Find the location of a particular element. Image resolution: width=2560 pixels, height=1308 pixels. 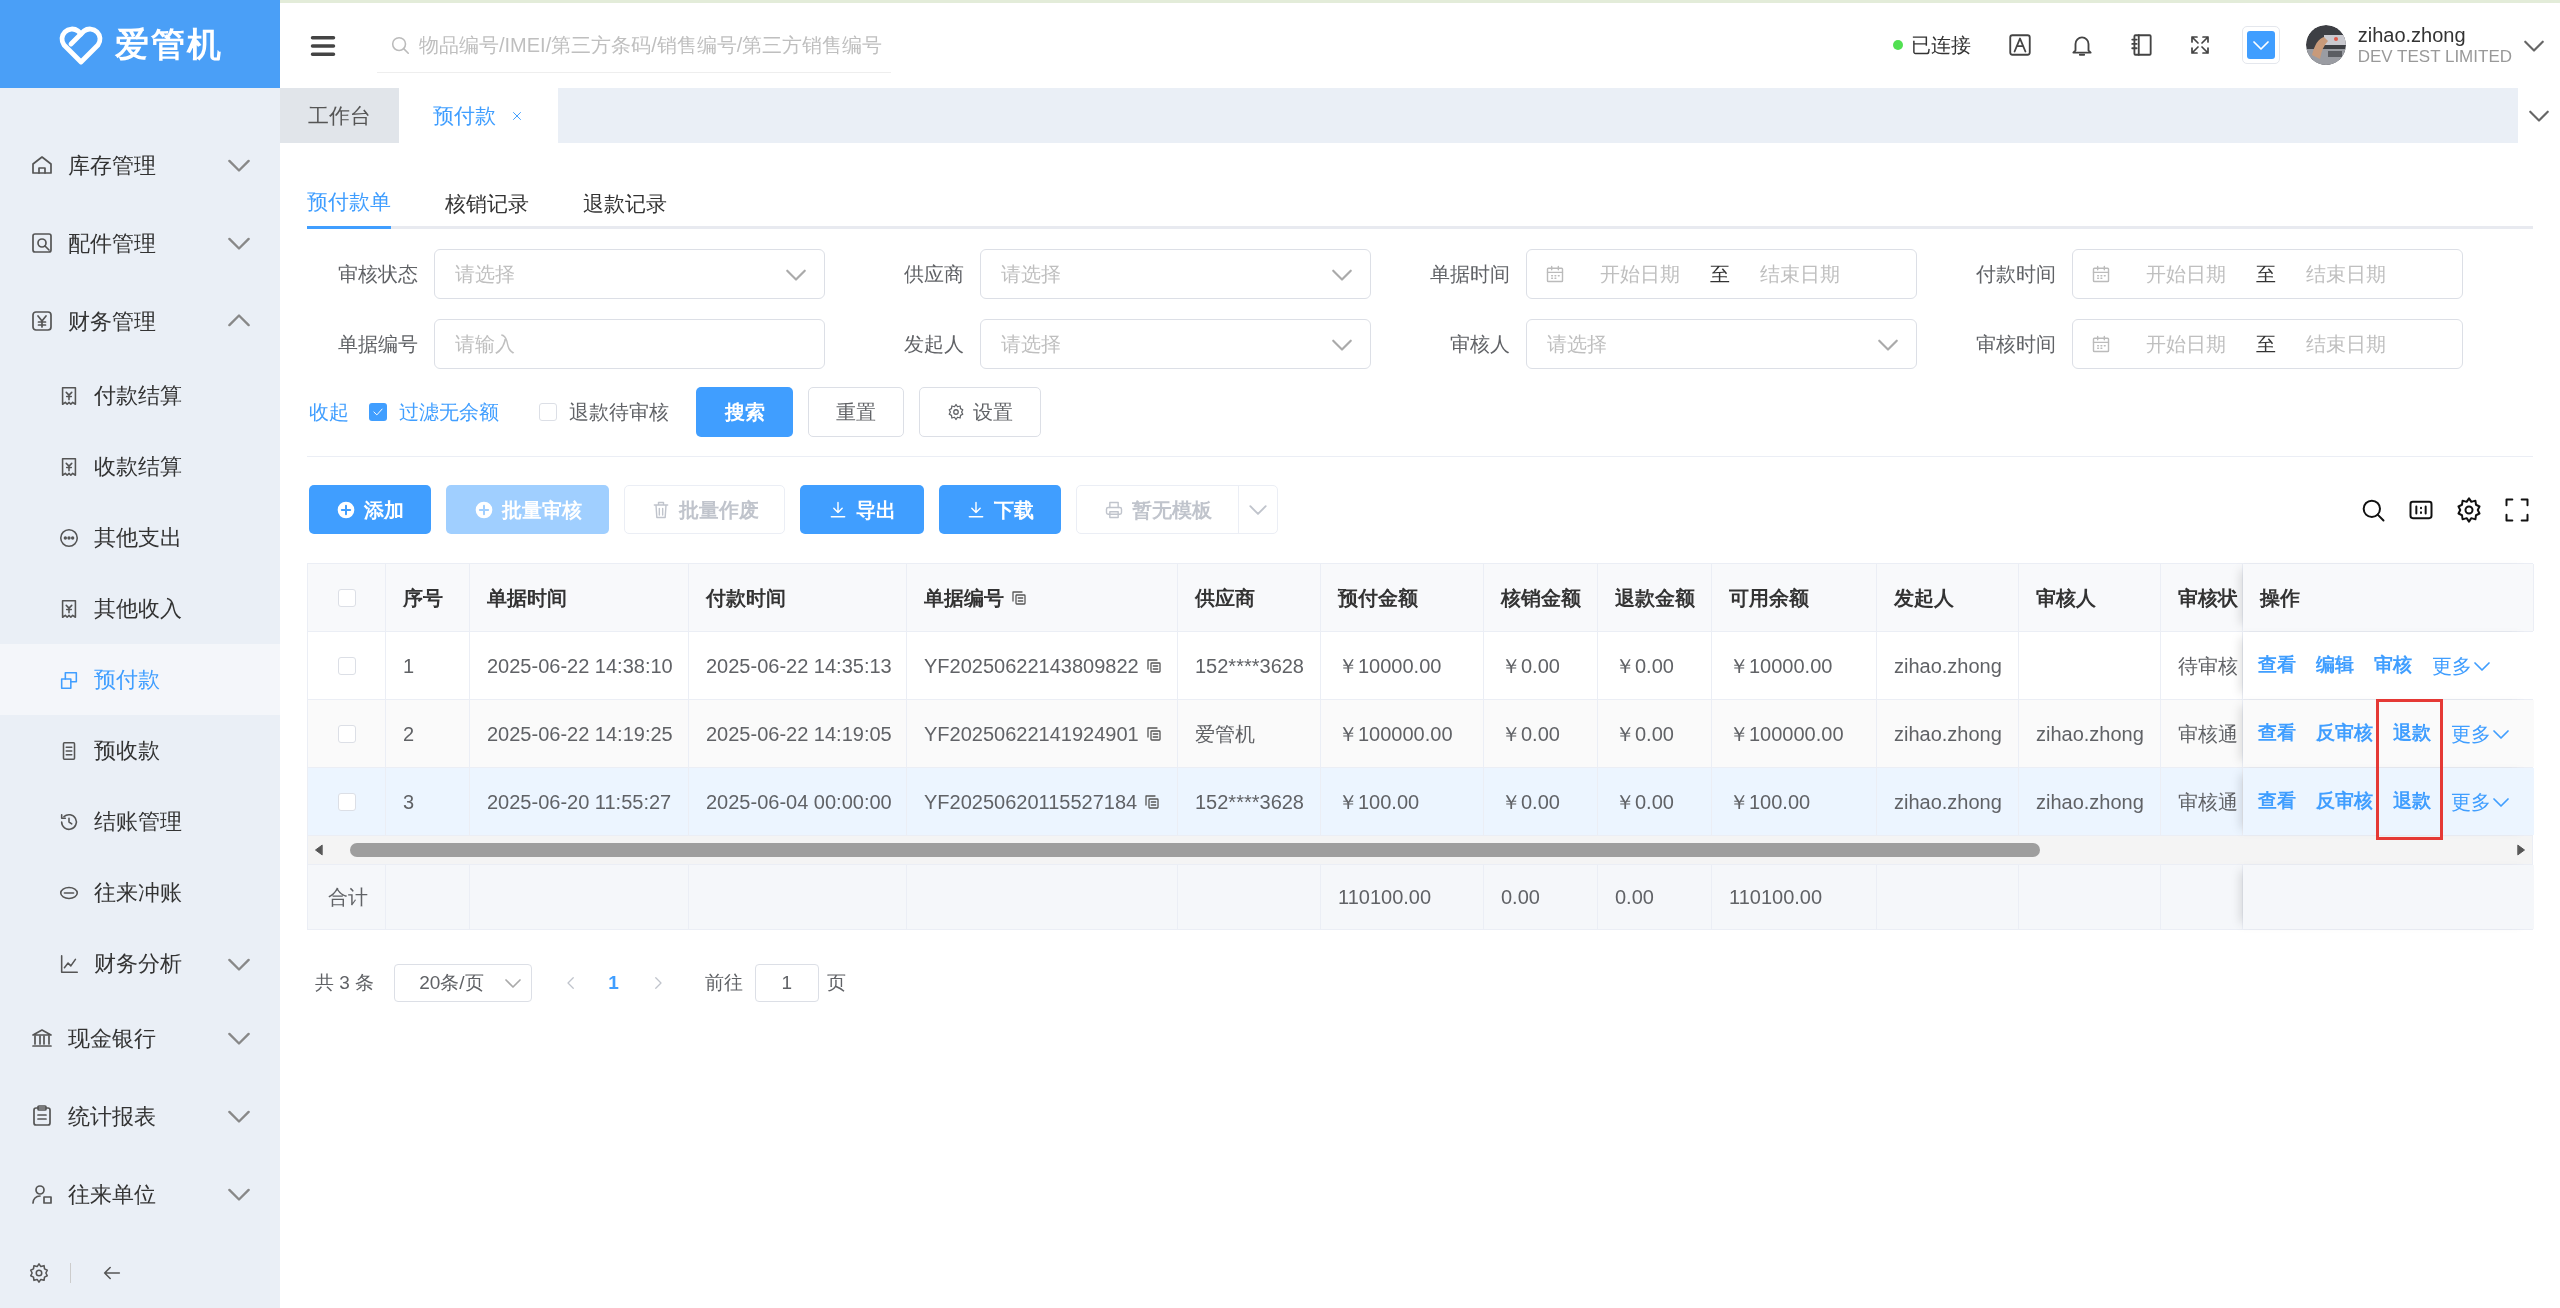

sidebar-item: 结账管理 is located at coordinates (140, 821).